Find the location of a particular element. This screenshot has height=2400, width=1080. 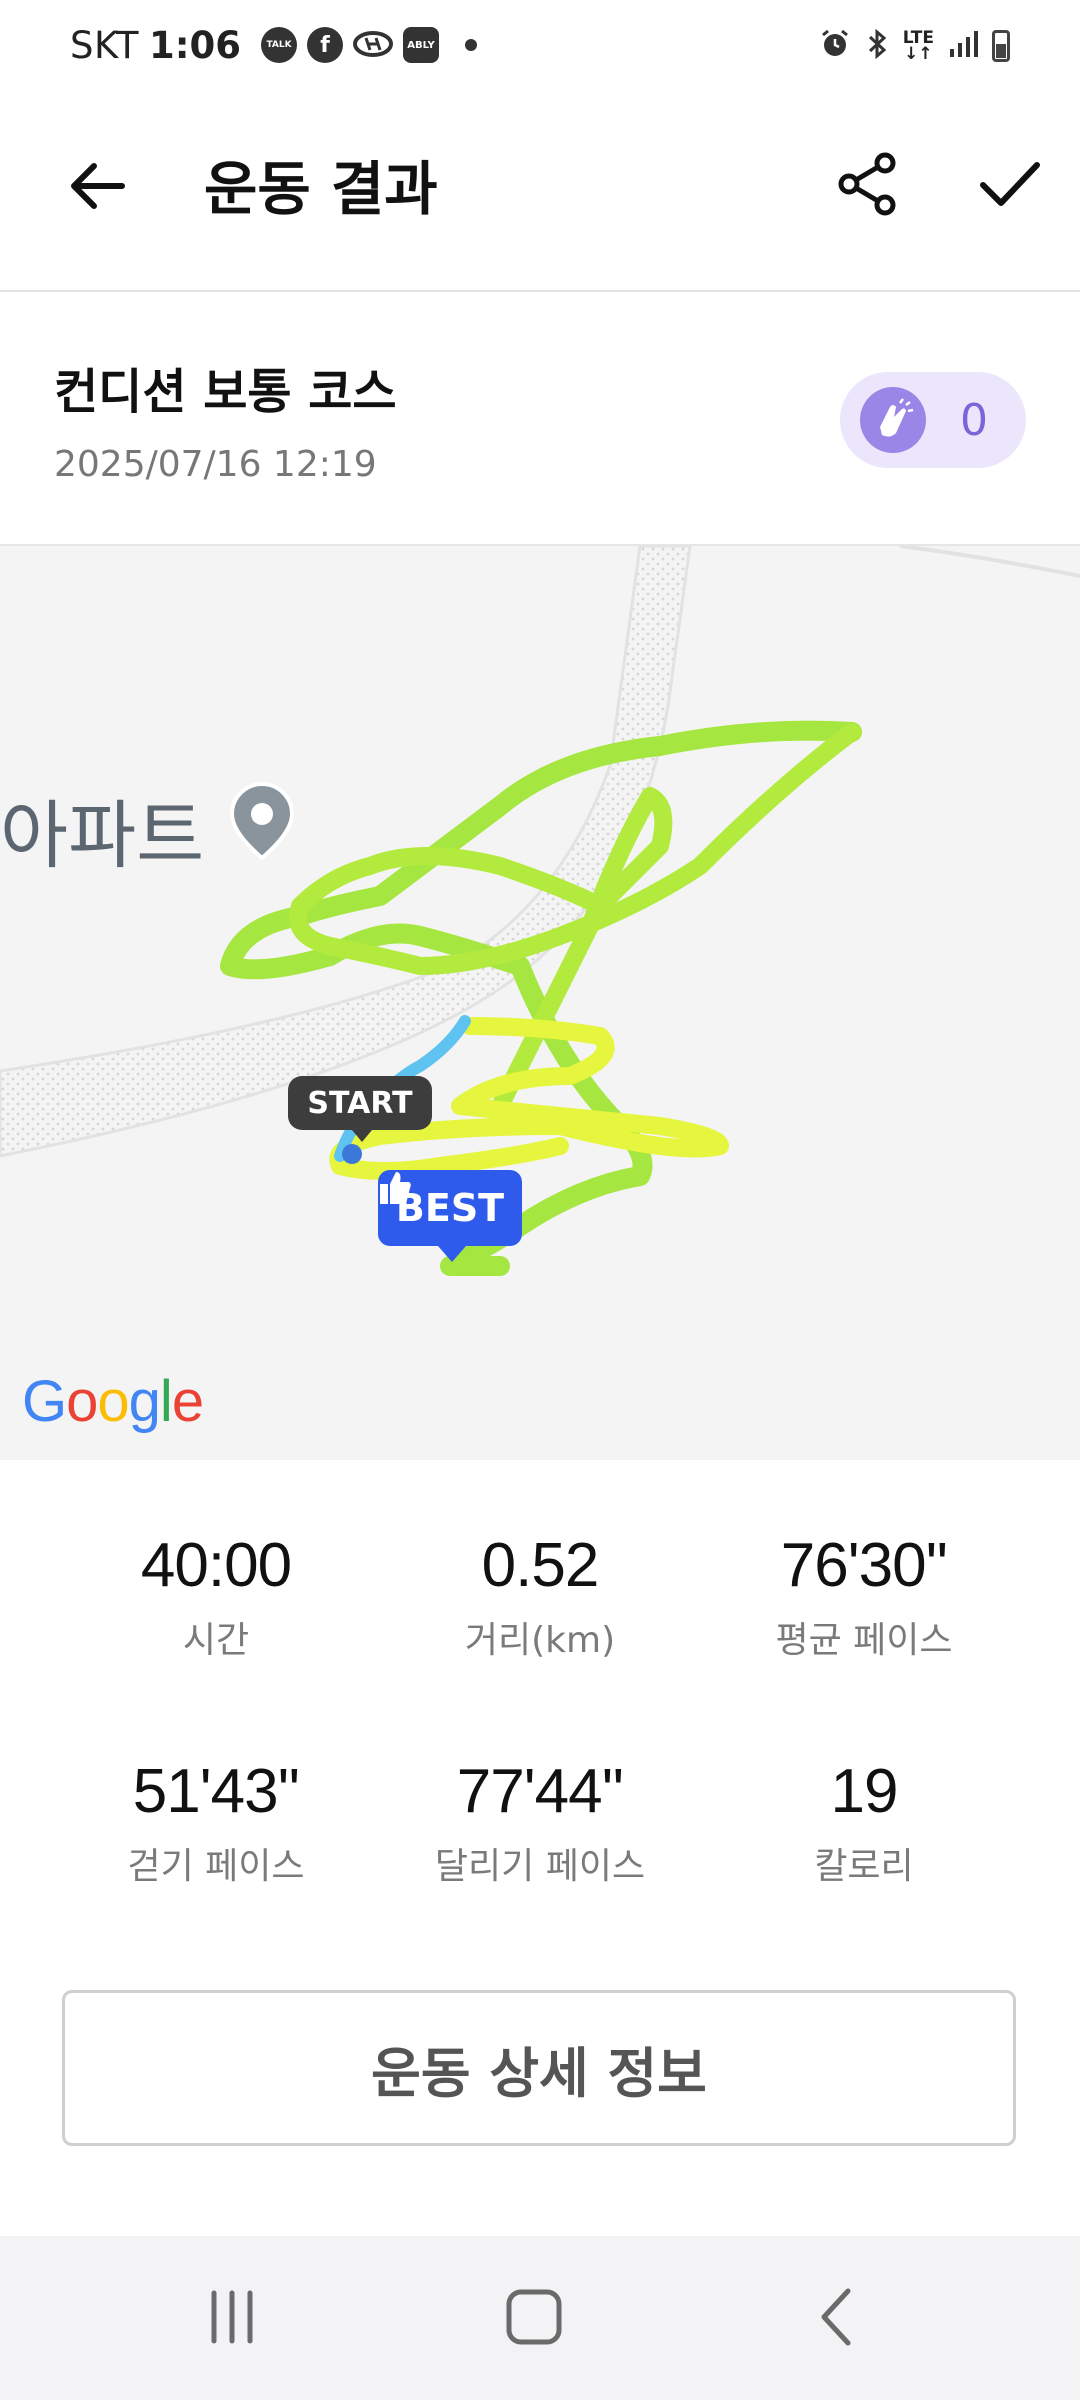

stat-label: 거리(km) is located at coordinates (540, 1640).